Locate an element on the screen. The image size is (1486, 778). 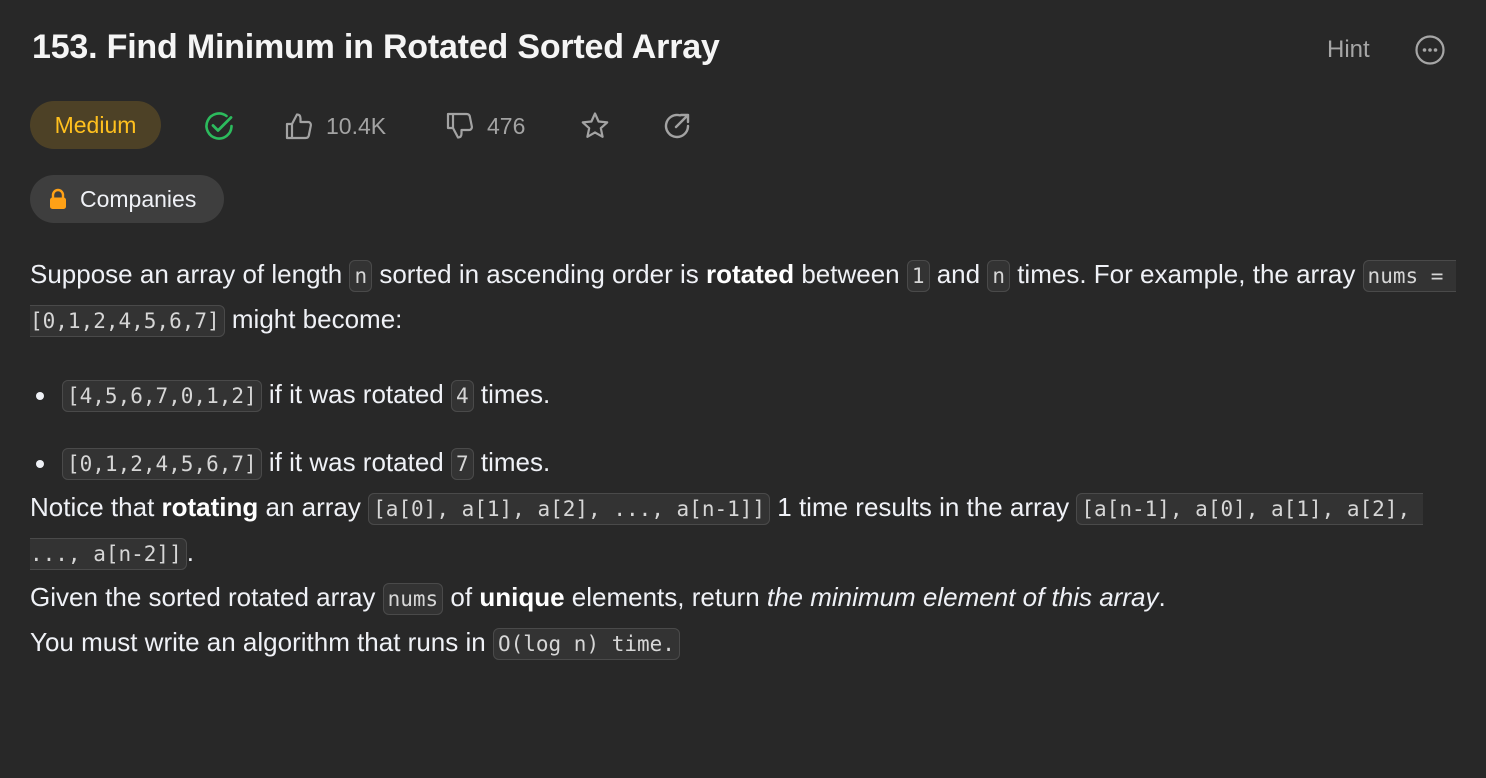
text: elements, return is located at coordinates (665, 597).